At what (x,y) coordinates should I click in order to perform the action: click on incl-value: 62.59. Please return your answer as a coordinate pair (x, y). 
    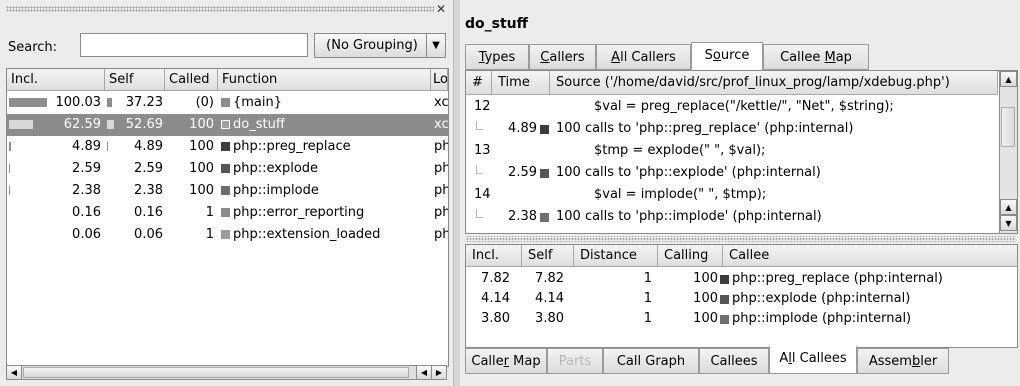
    Looking at the image, I should click on (82, 124).